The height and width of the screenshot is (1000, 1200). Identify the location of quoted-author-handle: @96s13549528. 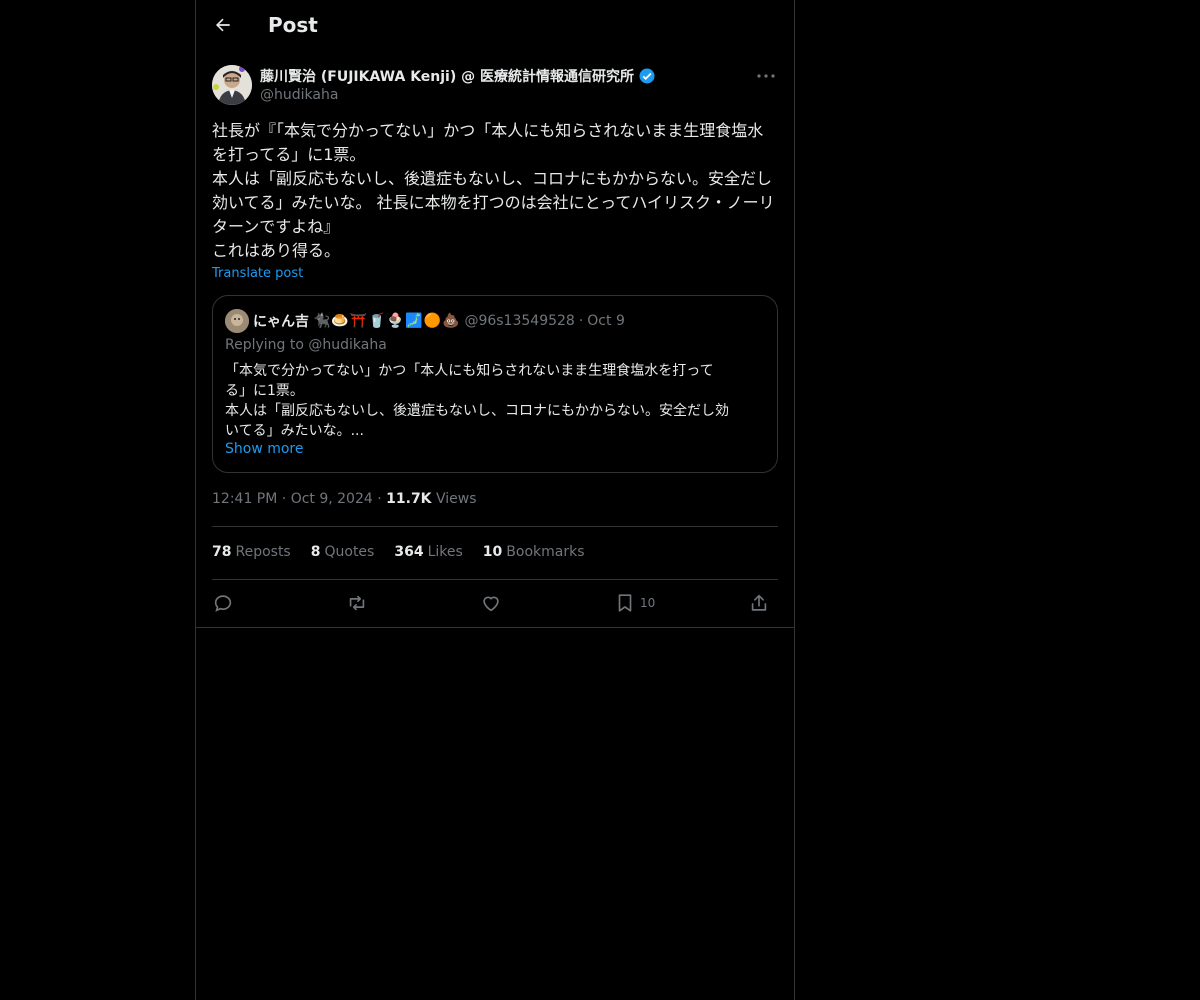
(519, 321).